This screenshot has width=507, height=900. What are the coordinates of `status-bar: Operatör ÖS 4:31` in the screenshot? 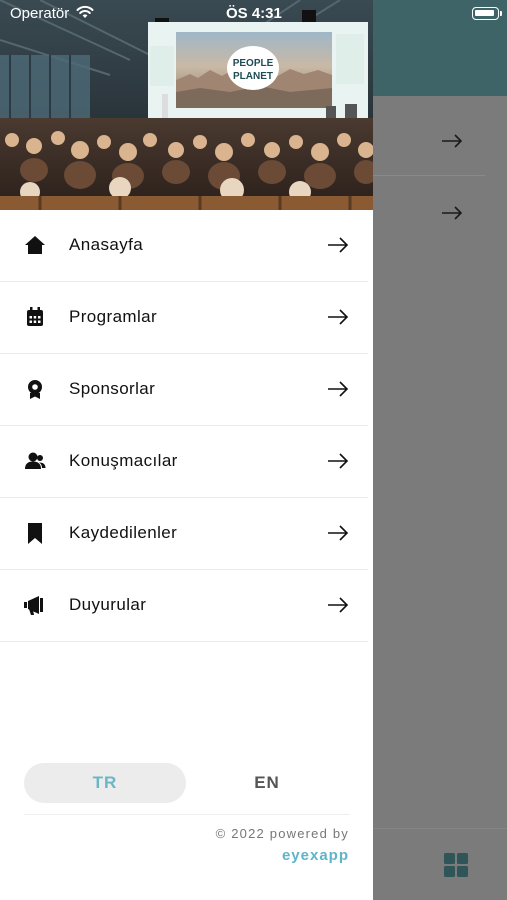 It's located at (253, 14).